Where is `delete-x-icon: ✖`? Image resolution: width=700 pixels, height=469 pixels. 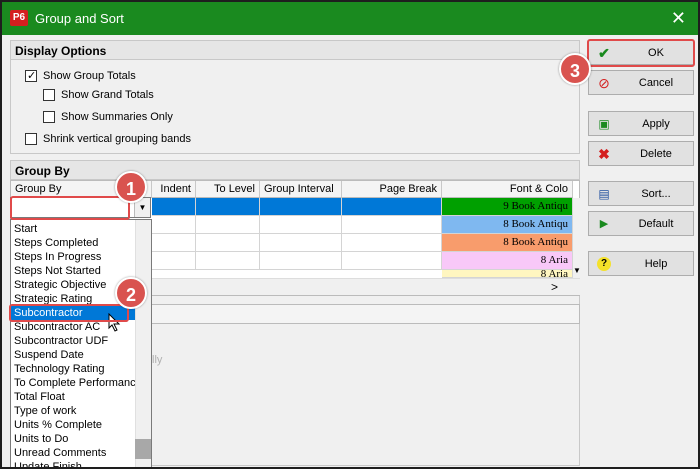
delete-x-icon: ✖ is located at coordinates (604, 154).